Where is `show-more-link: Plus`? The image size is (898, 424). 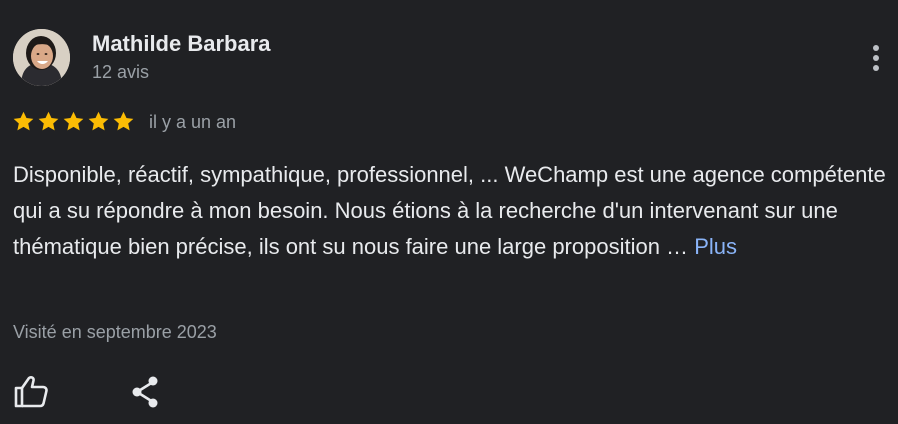 show-more-link: Plus is located at coordinates (715, 246).